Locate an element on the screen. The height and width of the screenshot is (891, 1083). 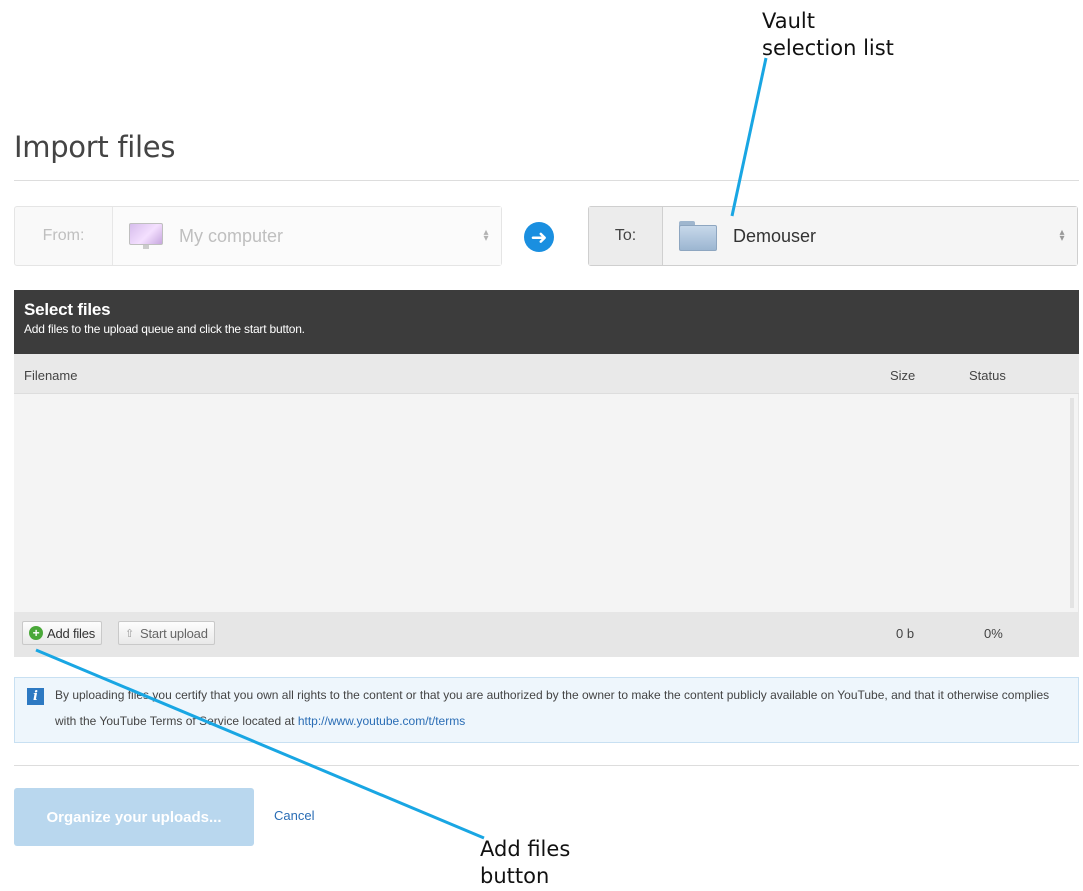
arrow-right-icon: ➜ is located at coordinates (539, 237).